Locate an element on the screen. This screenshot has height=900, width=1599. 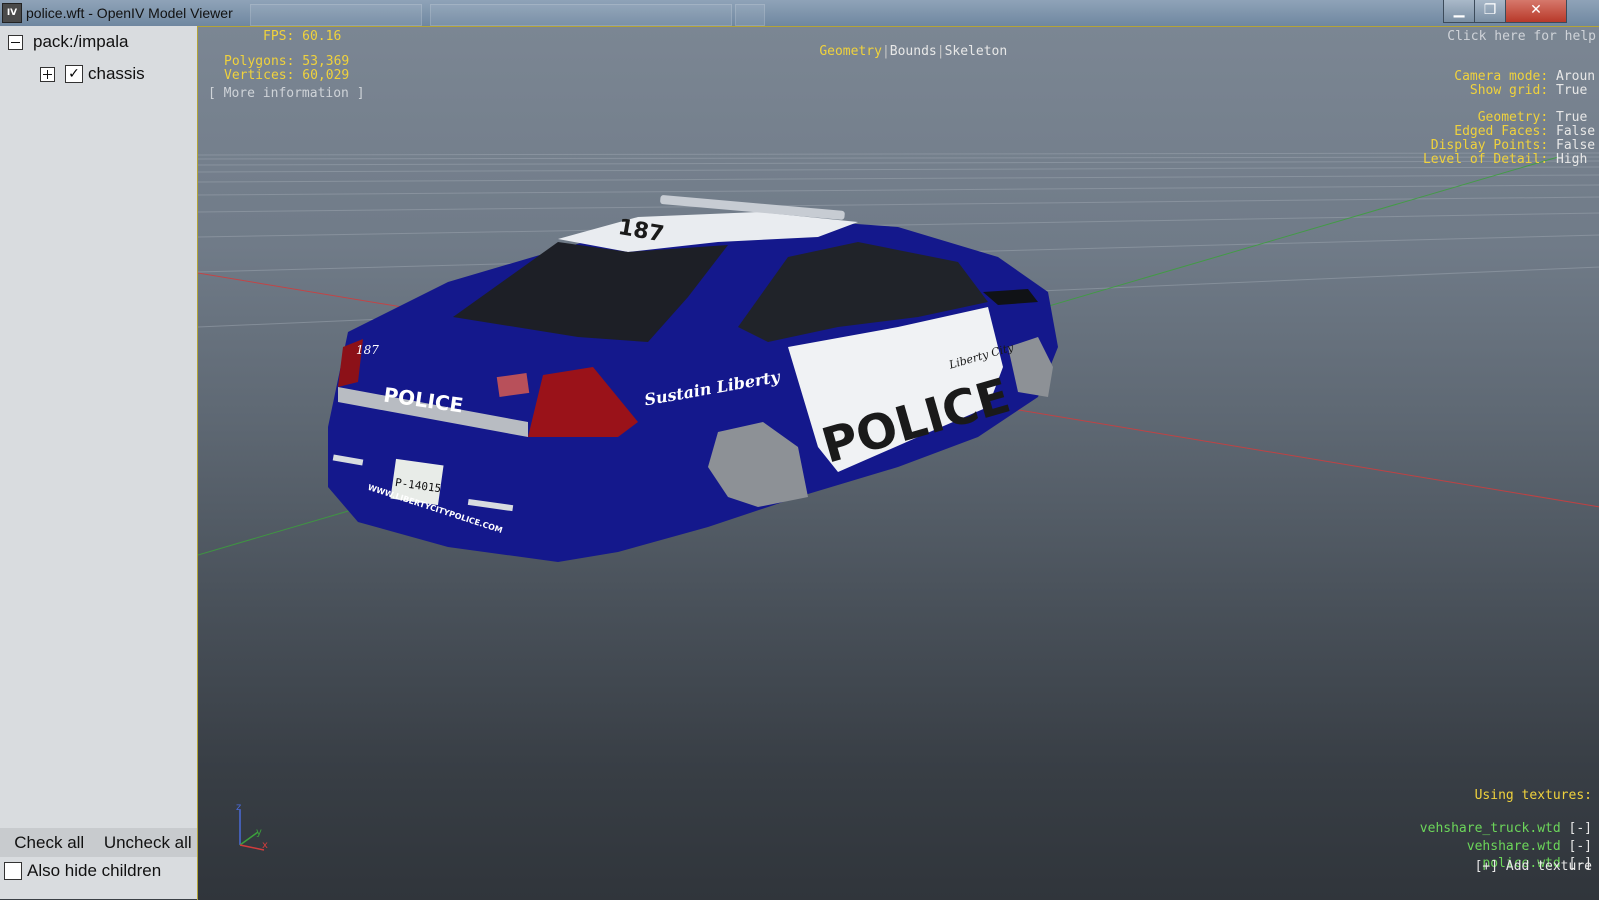
tree-node-label: pack:/impala is located at coordinates (81, 41).